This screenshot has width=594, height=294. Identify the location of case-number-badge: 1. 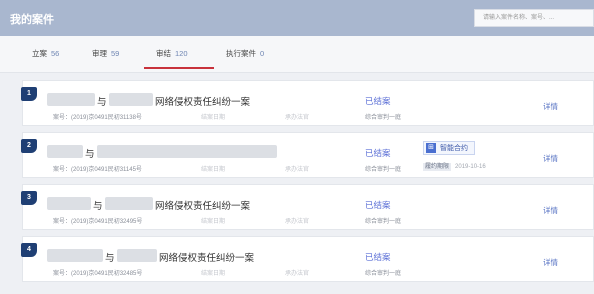
(29, 94).